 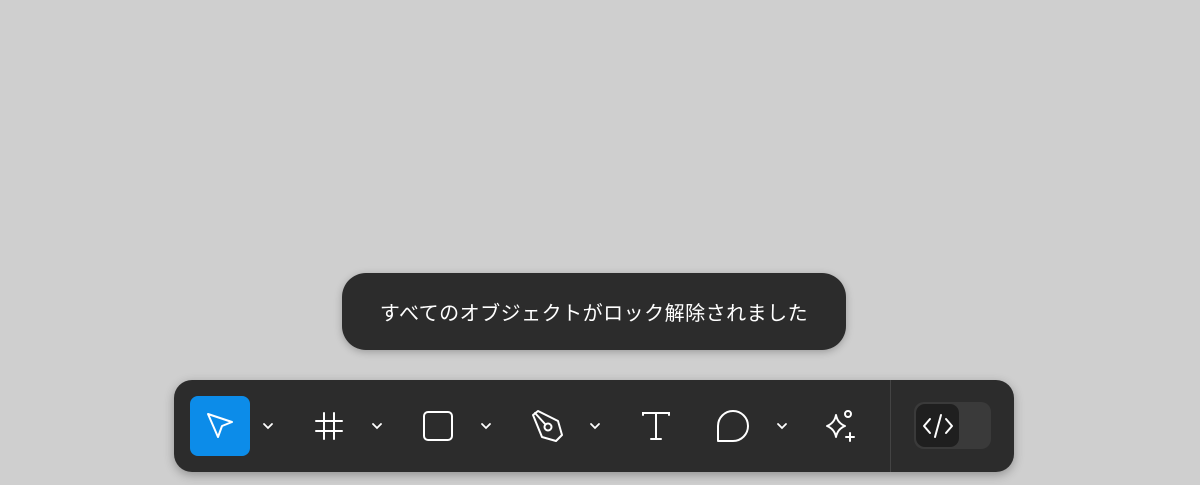 I want to click on move-tool-dropdown, so click(x=268, y=426).